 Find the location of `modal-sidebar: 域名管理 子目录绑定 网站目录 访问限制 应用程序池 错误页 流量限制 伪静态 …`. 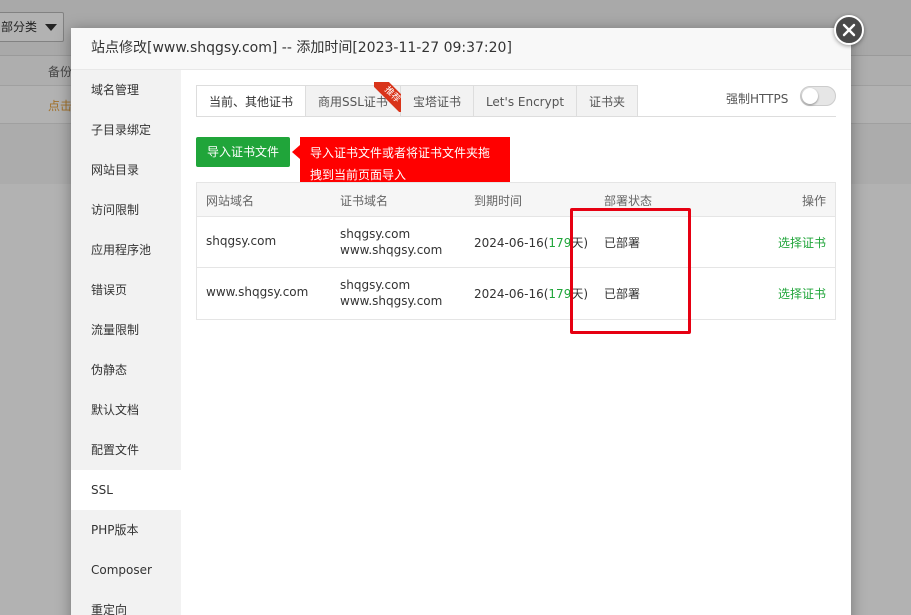

modal-sidebar: 域名管理 子目录绑定 网站目录 访问限制 应用程序池 错误页 流量限制 伪静态 … is located at coordinates (126, 342).